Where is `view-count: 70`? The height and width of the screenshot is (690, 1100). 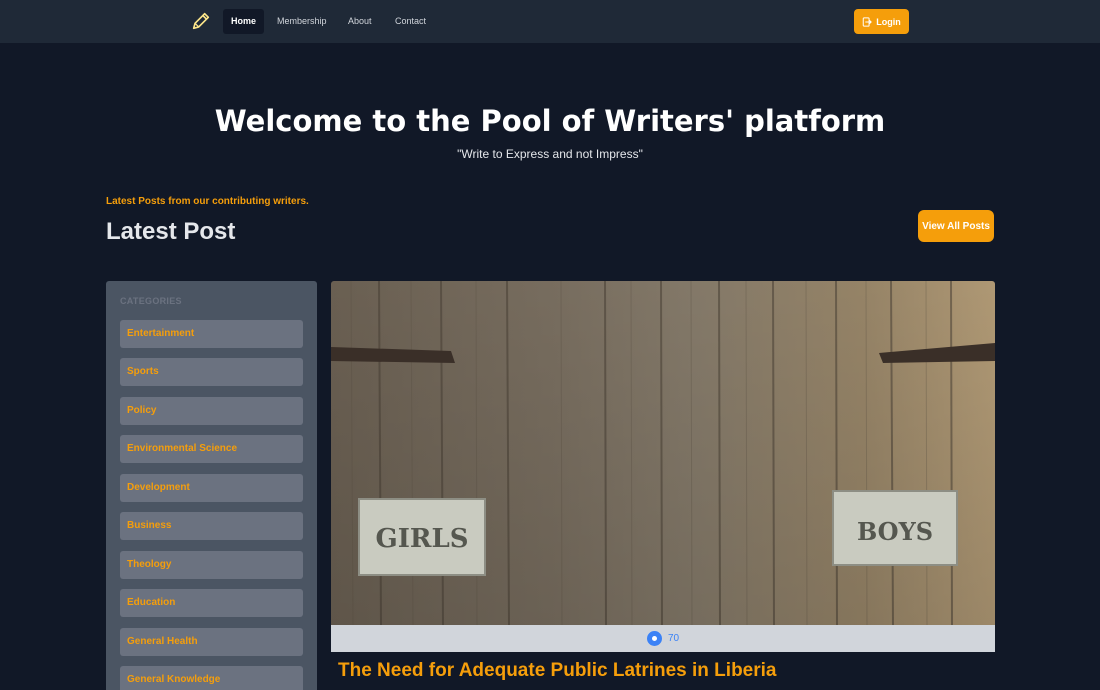 view-count: 70 is located at coordinates (673, 638).